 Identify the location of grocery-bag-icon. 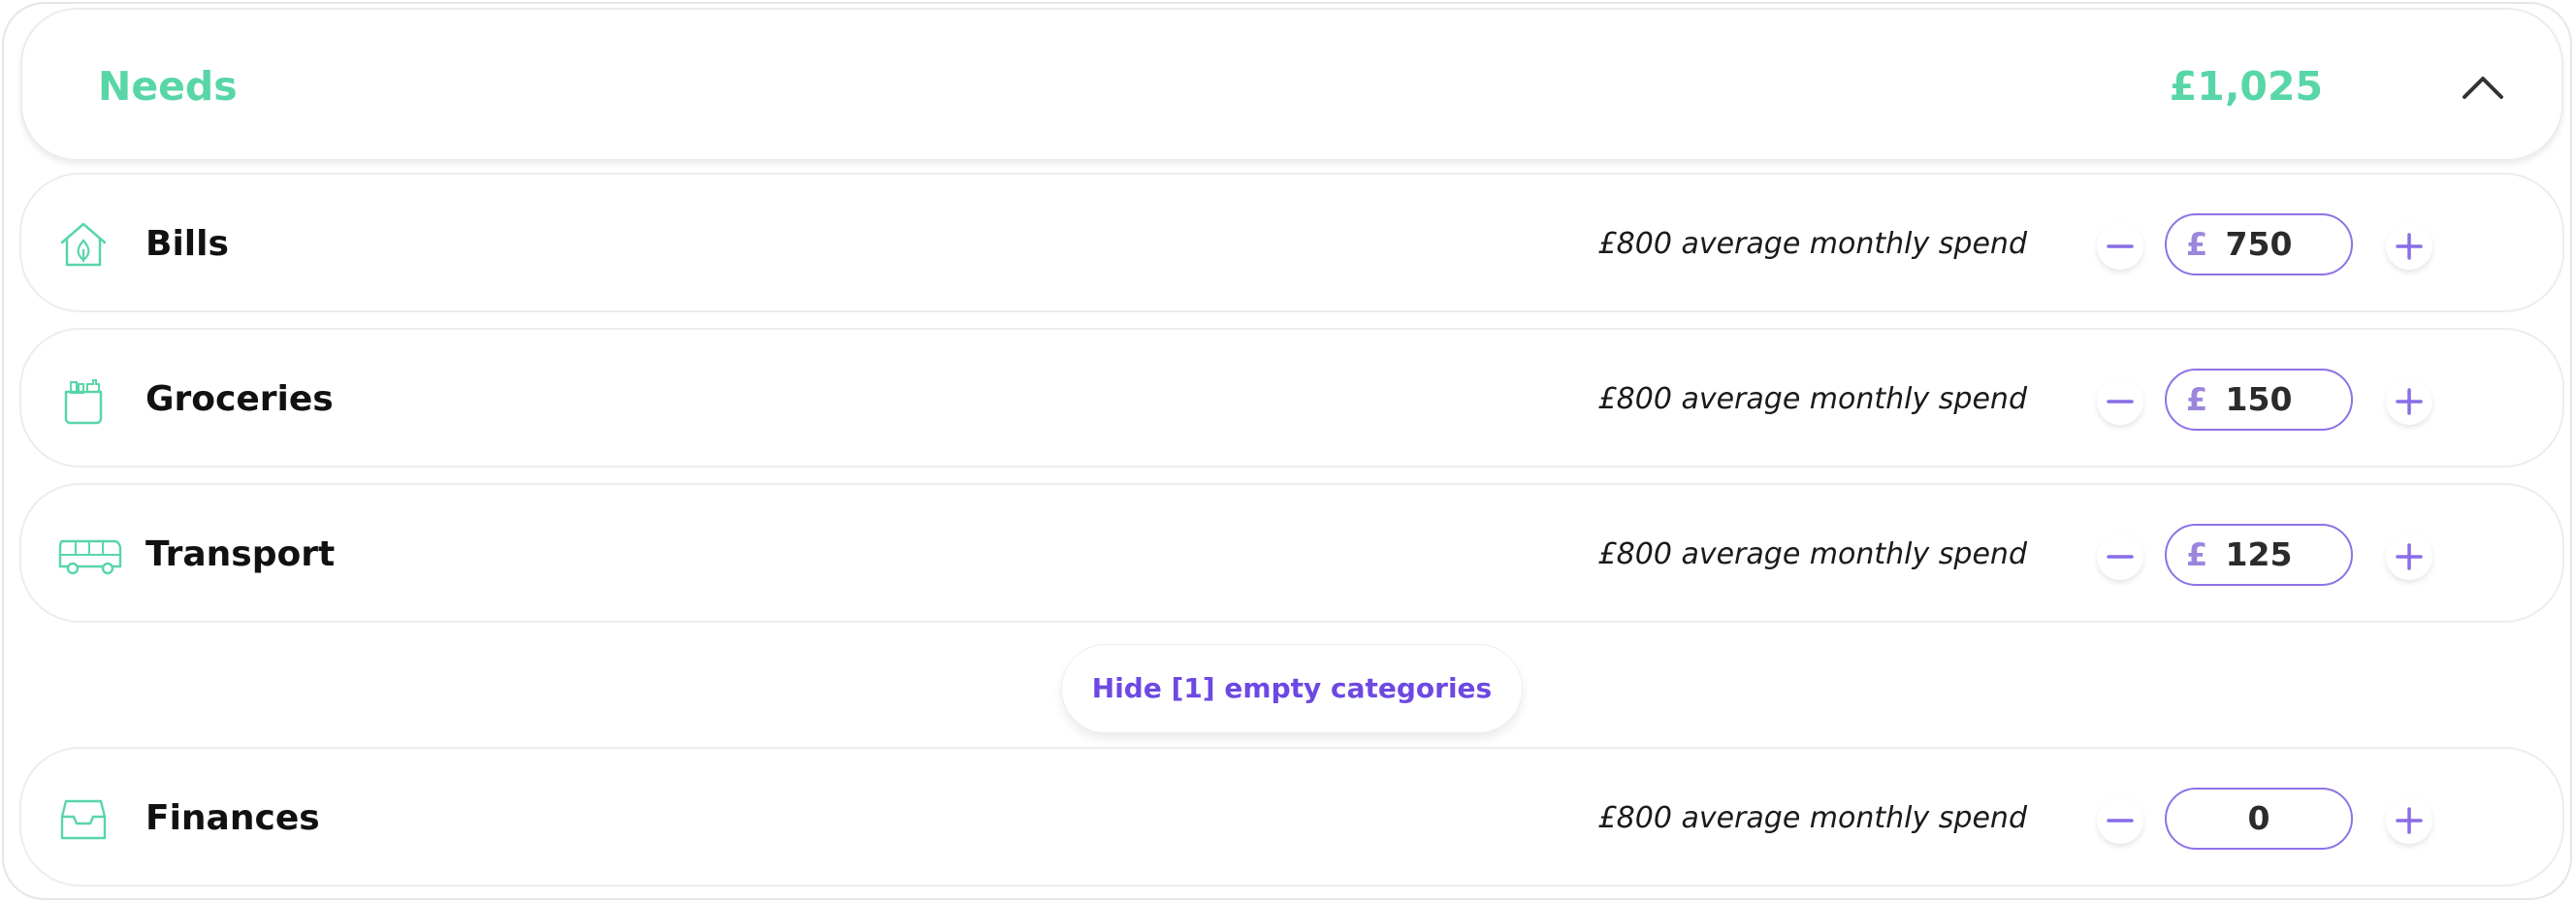
(83, 402).